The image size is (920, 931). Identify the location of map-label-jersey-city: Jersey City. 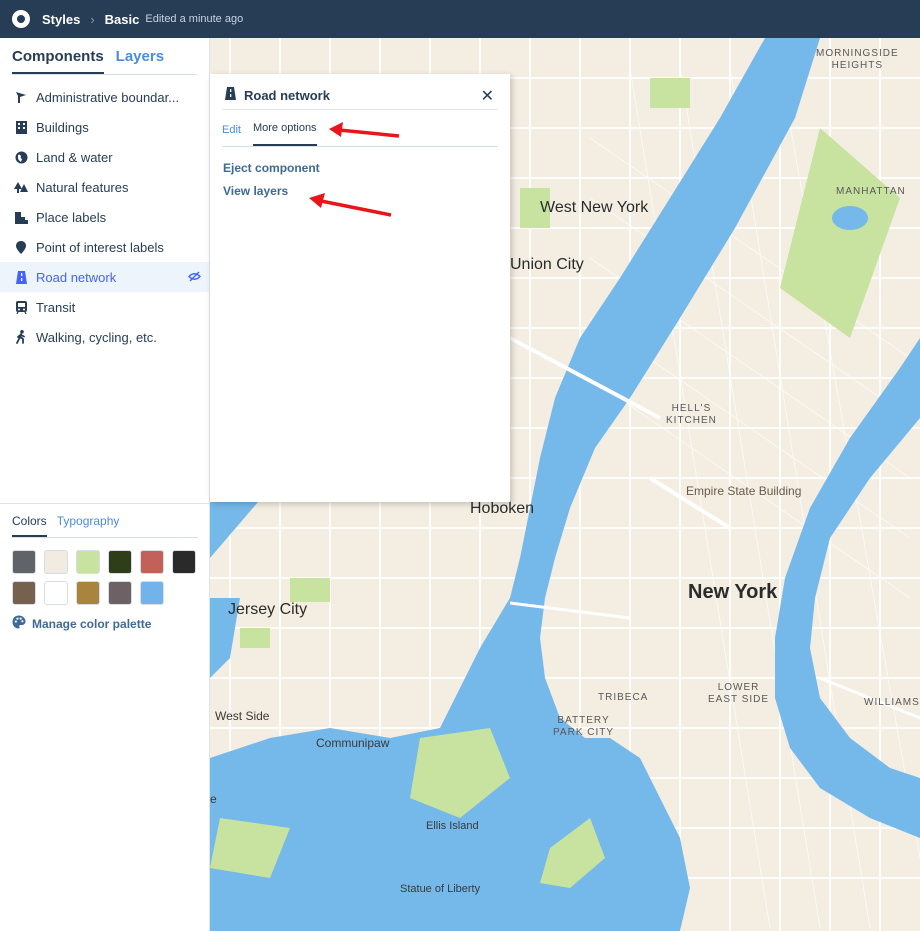
(268, 609).